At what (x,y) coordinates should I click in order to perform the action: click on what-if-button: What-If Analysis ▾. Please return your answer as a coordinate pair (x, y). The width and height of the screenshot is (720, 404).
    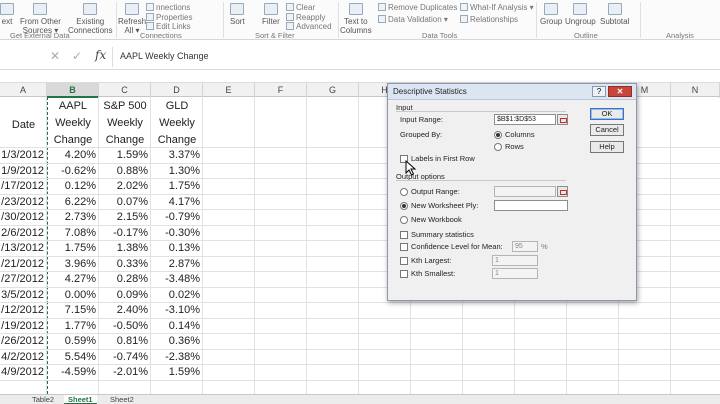
    Looking at the image, I should click on (497, 8).